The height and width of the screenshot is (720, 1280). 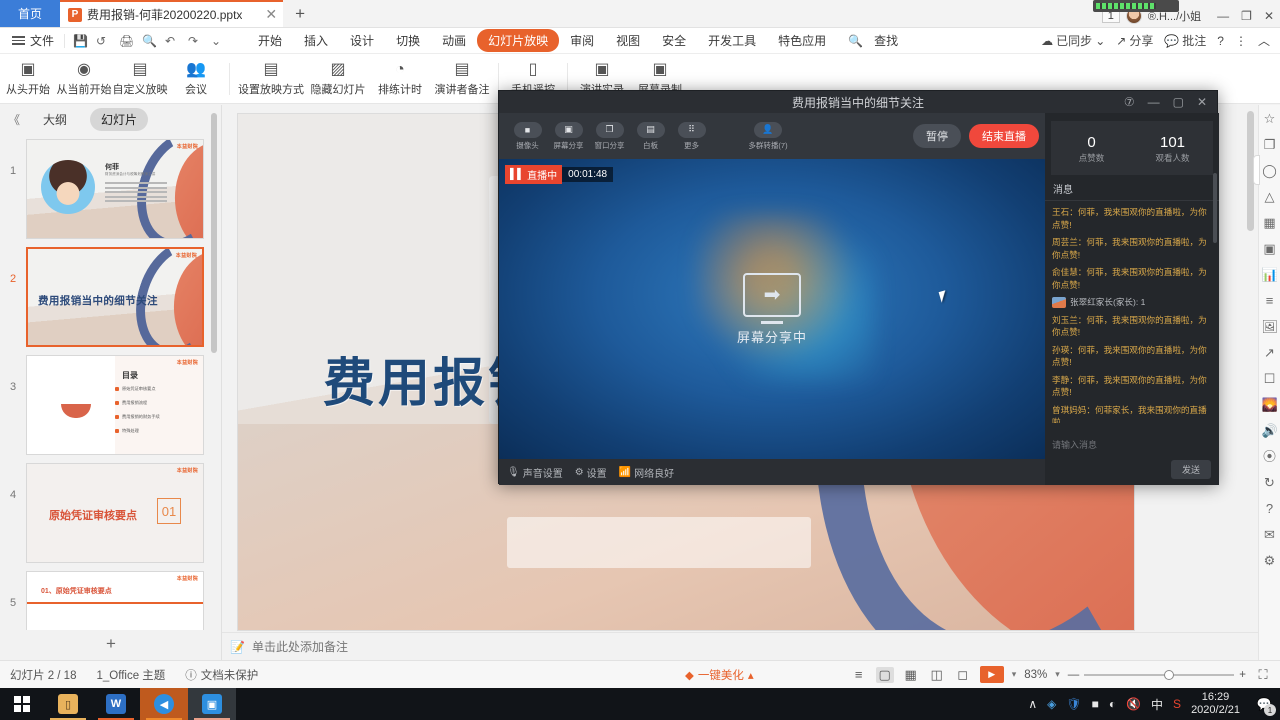 I want to click on document-protection-status: ⓘ 文档未保护, so click(x=221, y=675).